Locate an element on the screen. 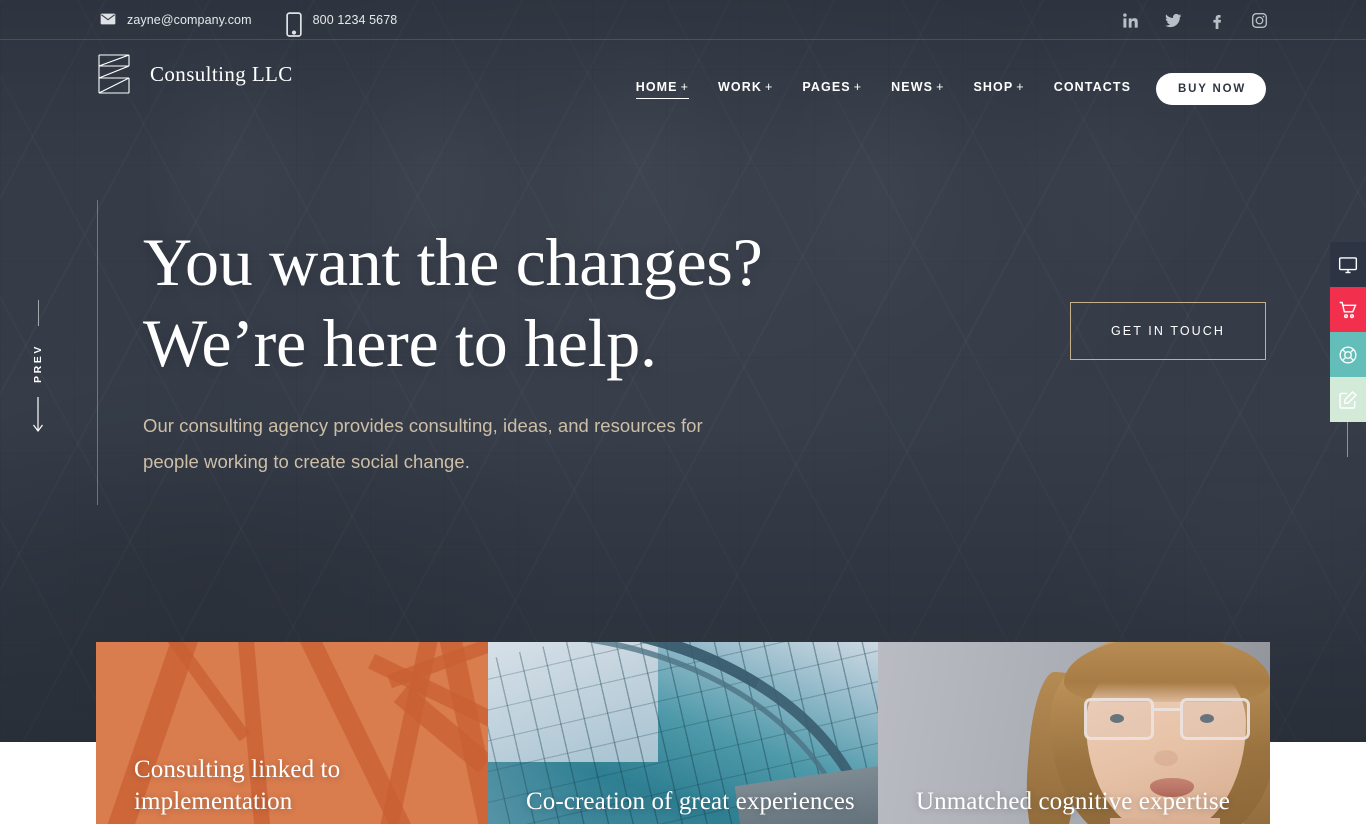 The image size is (1366, 824). feature-card-expertise: Unmatched cognitive expertise is located at coordinates (1074, 733).